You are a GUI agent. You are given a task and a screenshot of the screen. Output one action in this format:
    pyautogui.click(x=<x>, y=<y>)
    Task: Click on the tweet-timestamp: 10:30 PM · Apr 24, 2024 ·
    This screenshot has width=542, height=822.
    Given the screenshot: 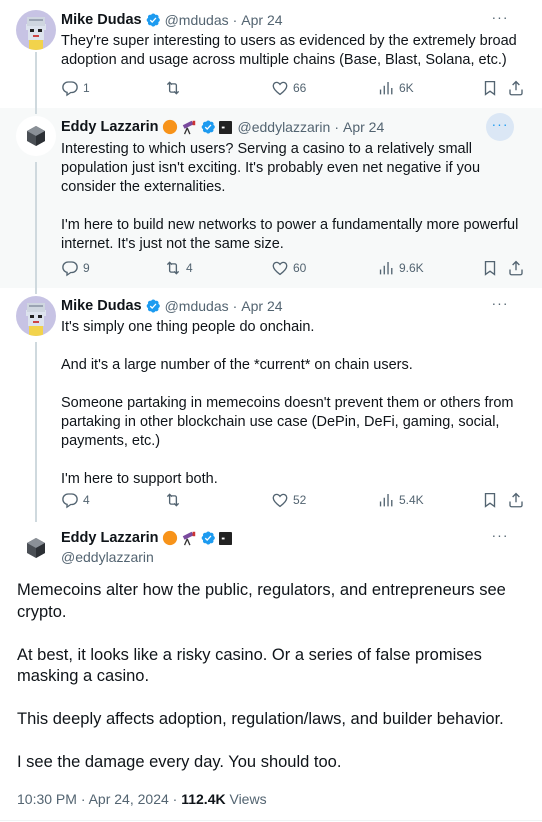 What is the action you would take?
    pyautogui.click(x=99, y=799)
    